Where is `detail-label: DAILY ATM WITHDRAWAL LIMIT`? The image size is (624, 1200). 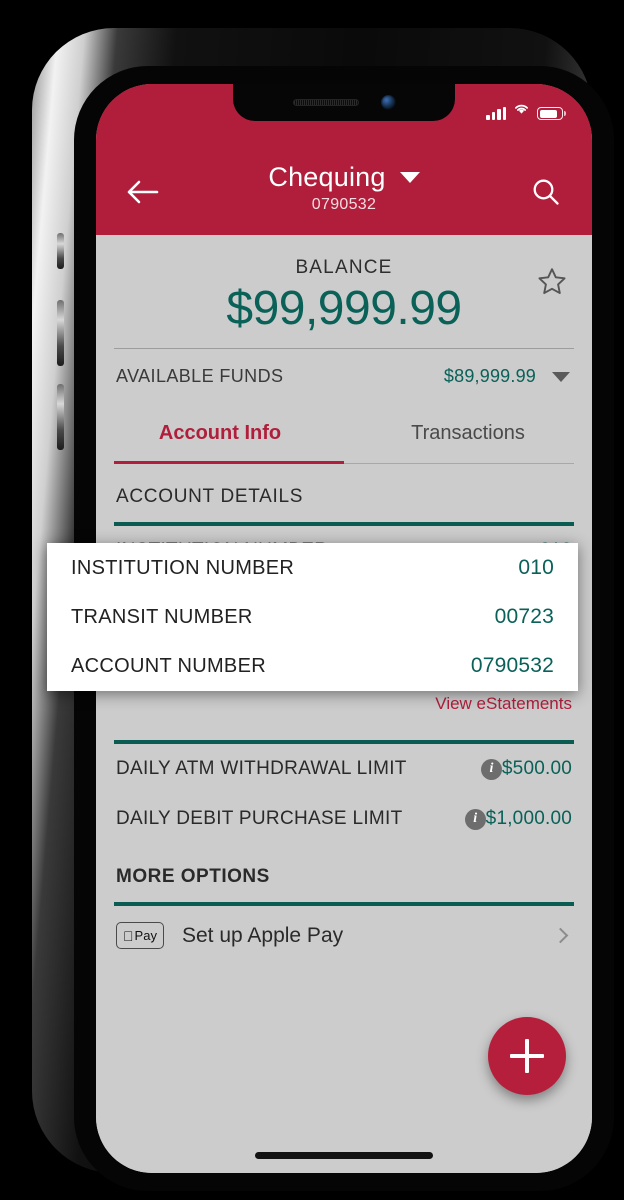
detail-label: DAILY ATM WITHDRAWAL LIMIT is located at coordinates (261, 768).